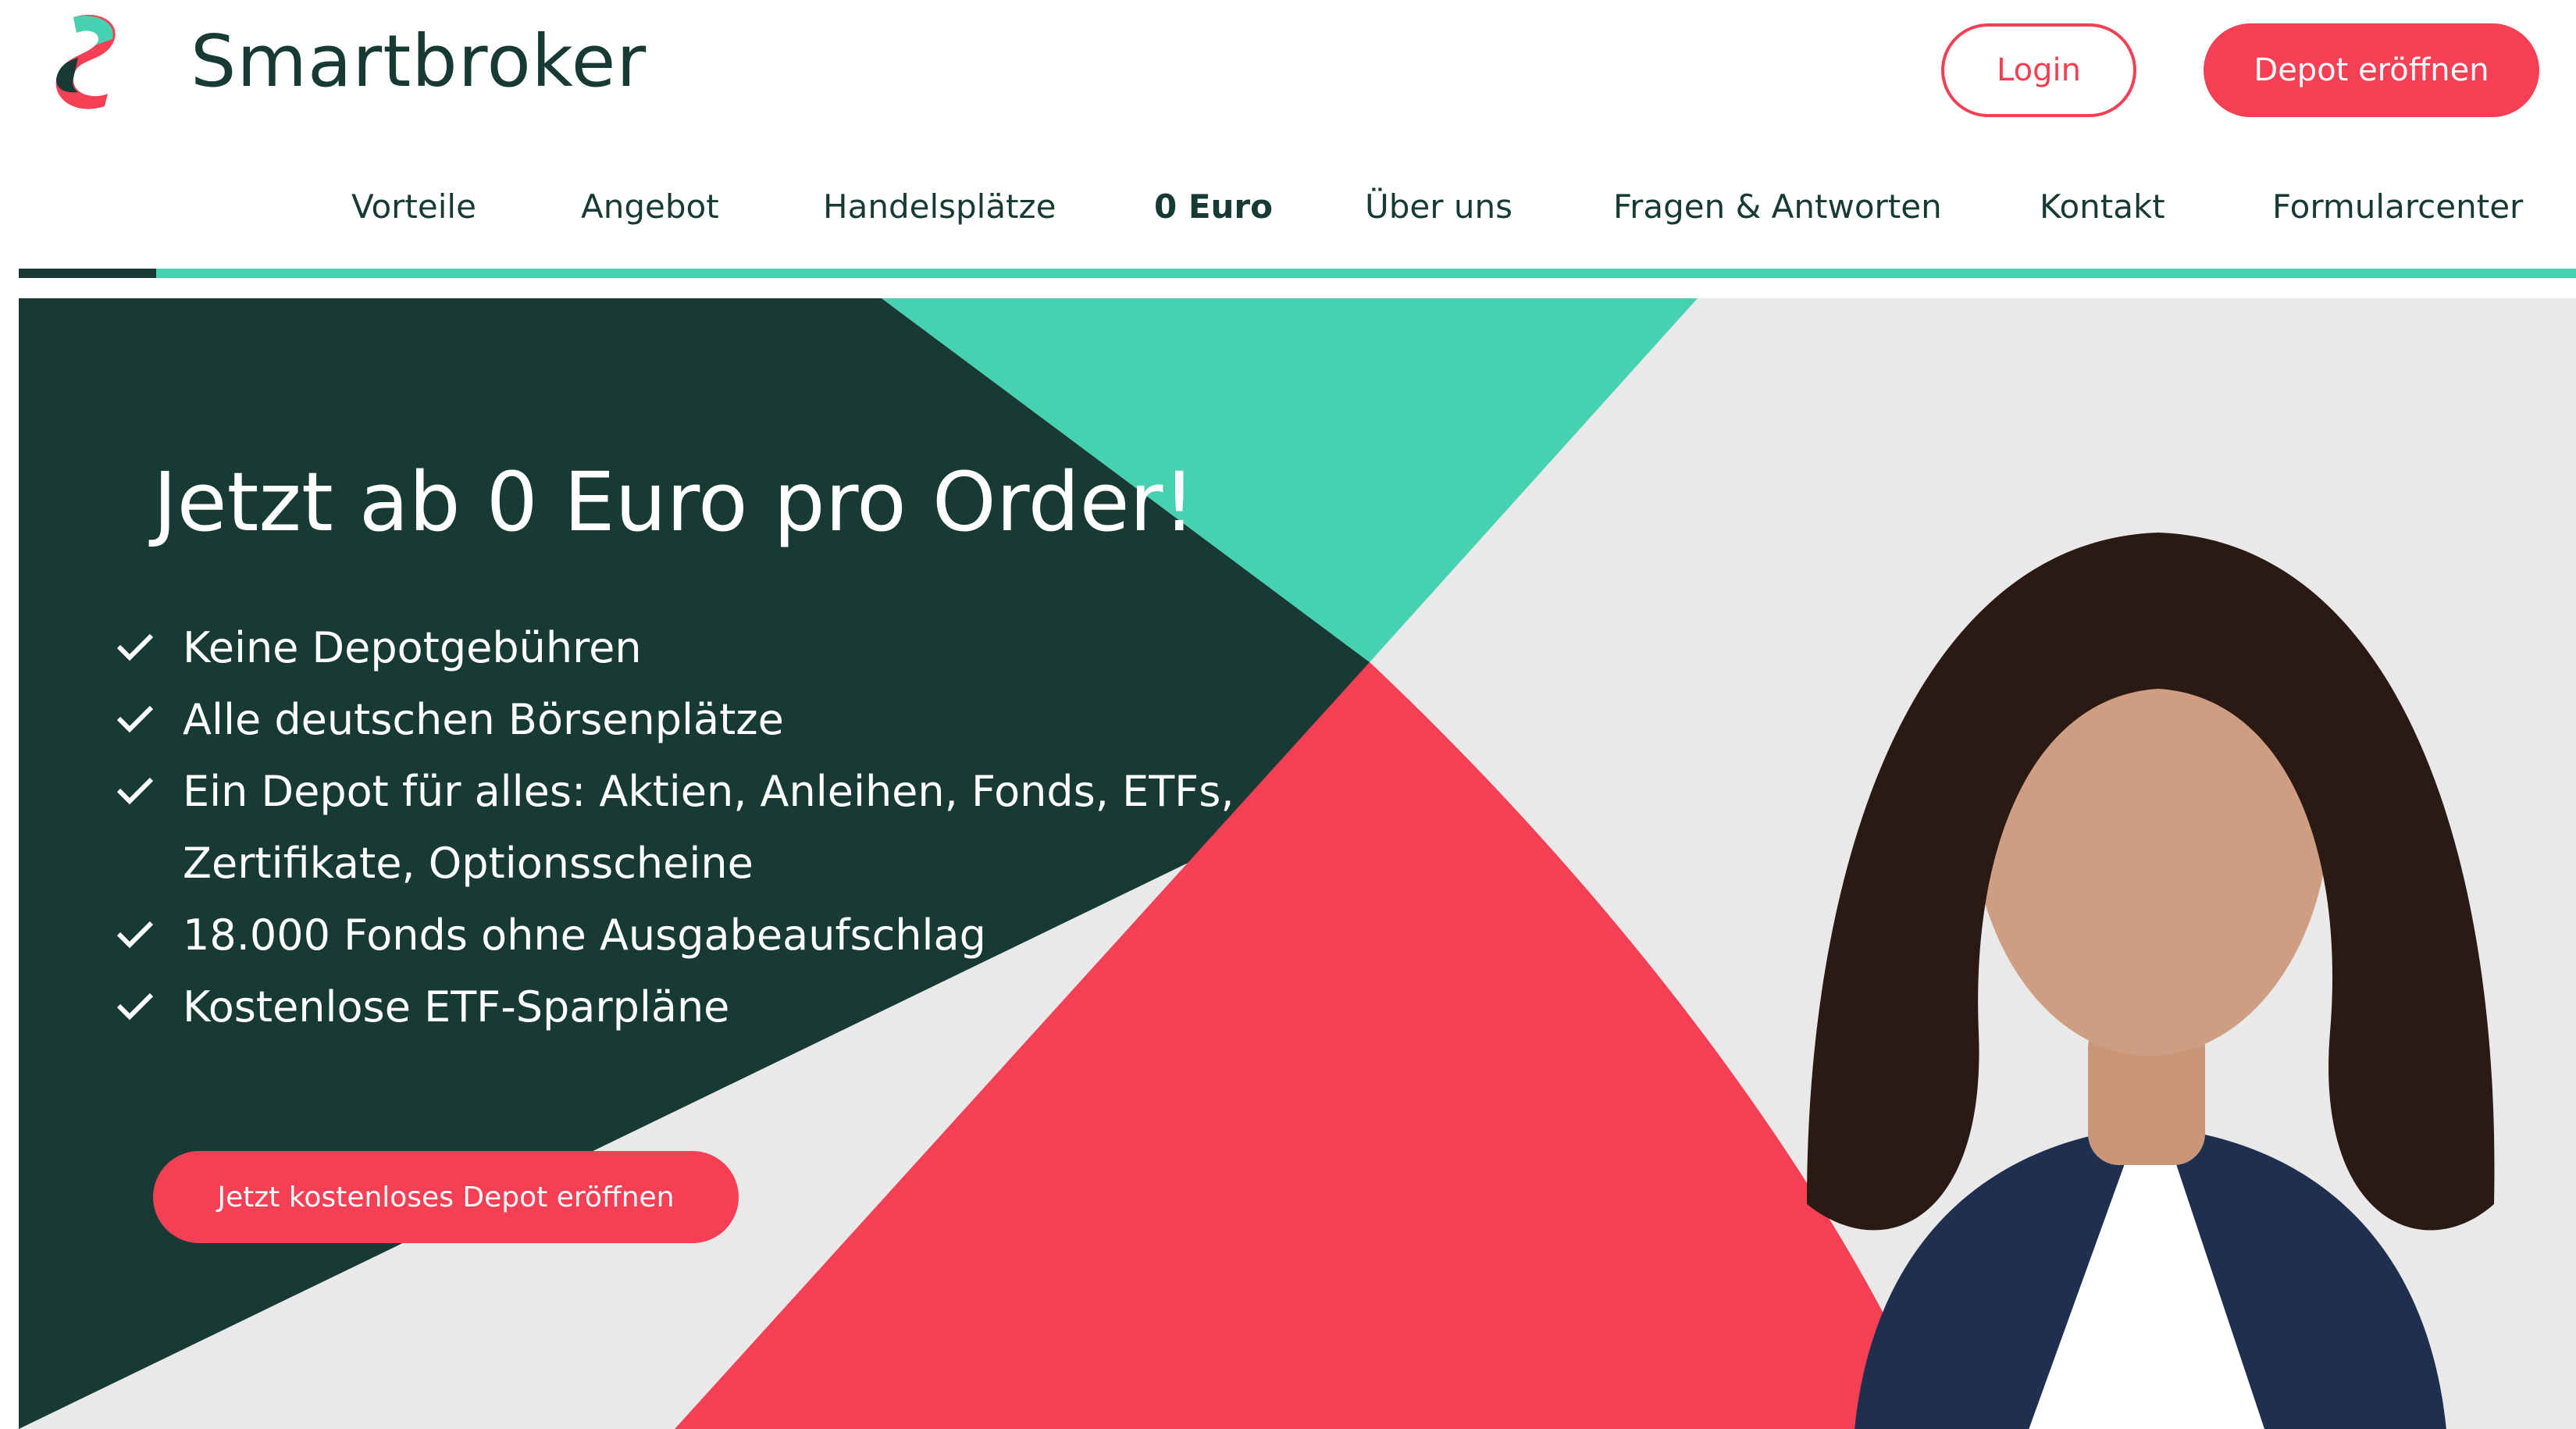  Describe the element at coordinates (414, 206) in the screenshot. I see `nav-item-vorteile: Vorteile` at that location.